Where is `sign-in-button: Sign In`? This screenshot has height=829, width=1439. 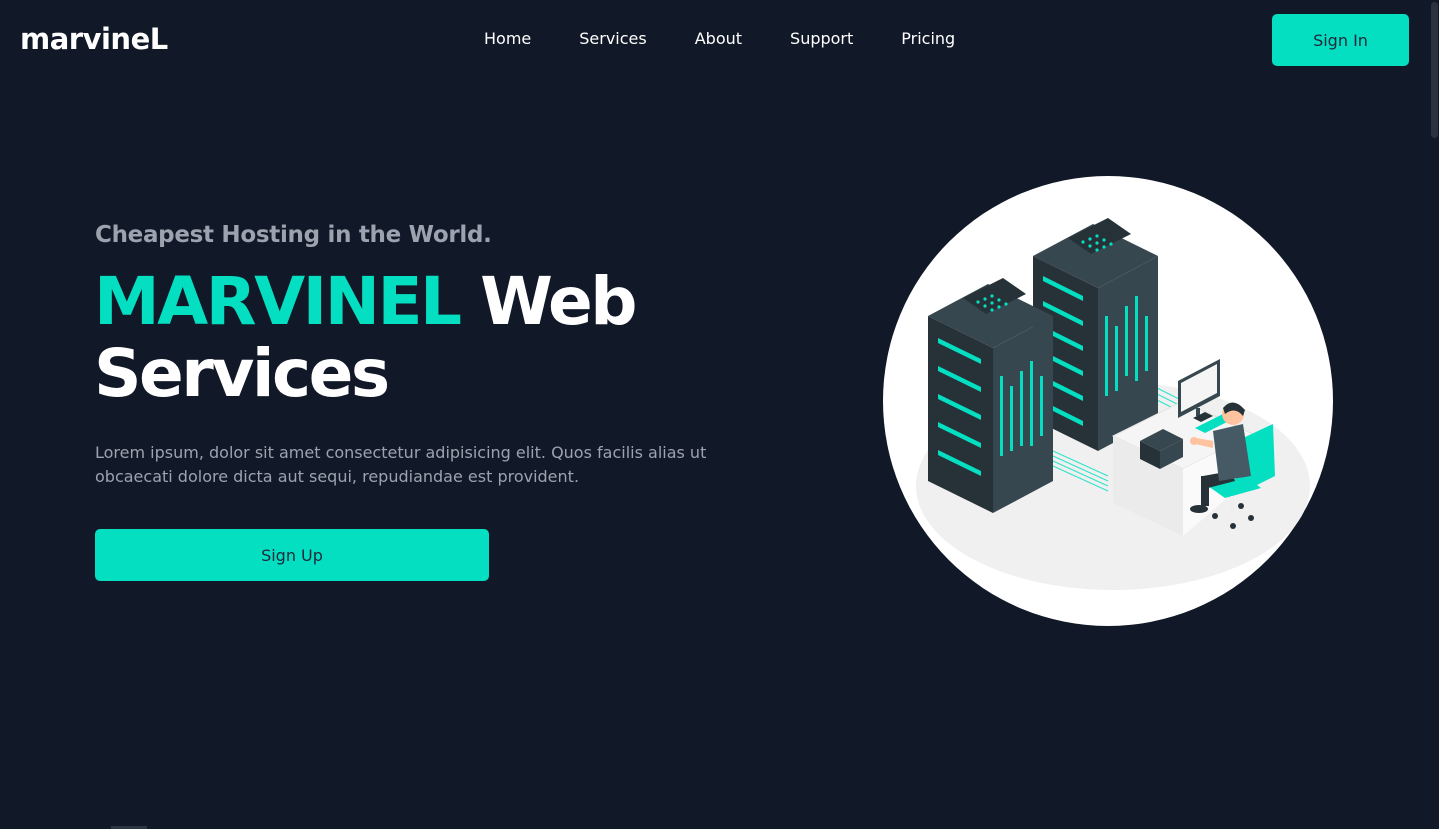
sign-in-button: Sign In is located at coordinates (1340, 40).